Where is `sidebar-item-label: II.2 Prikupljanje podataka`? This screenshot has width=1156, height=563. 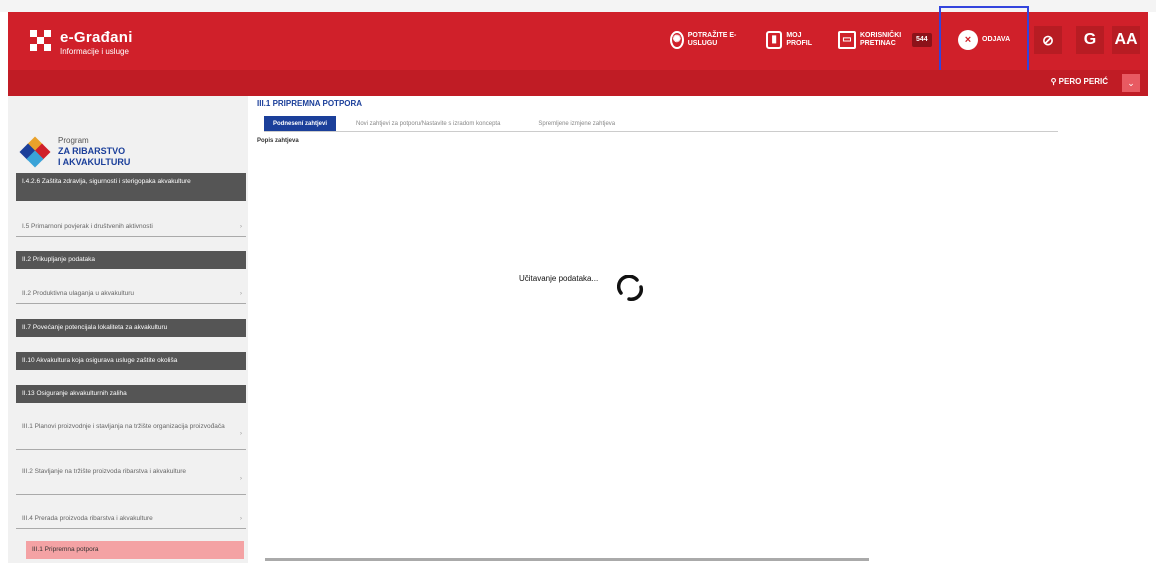
sidebar-item-label: II.2 Prikupljanje podataka is located at coordinates (58, 259).